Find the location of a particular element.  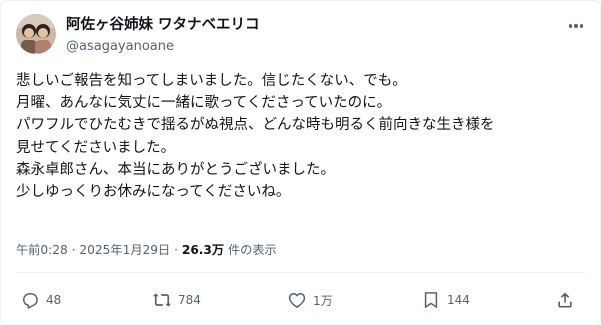

more-options-icon is located at coordinates (576, 26).